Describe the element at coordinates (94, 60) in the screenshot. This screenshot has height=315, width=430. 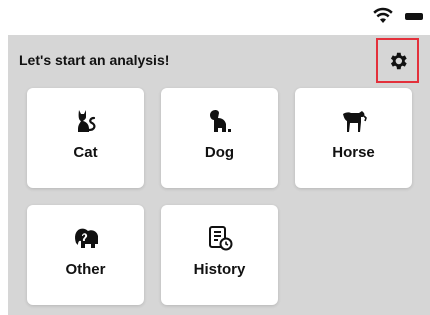
I see `page-title: Let's start an analysis!` at that location.